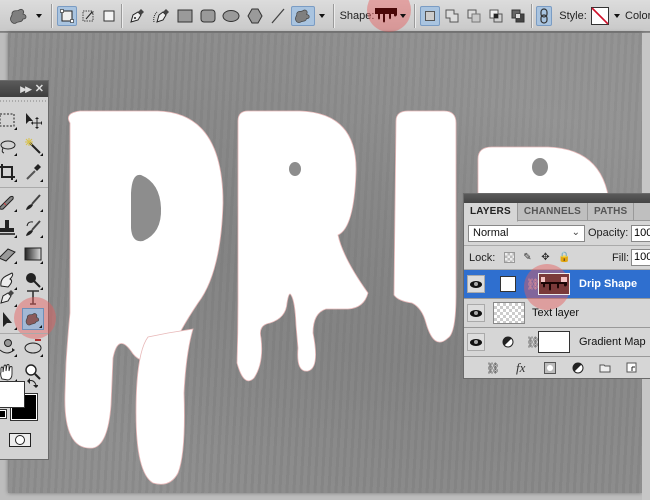 The image size is (650, 500). I want to click on panel-grip, so click(23, 101).